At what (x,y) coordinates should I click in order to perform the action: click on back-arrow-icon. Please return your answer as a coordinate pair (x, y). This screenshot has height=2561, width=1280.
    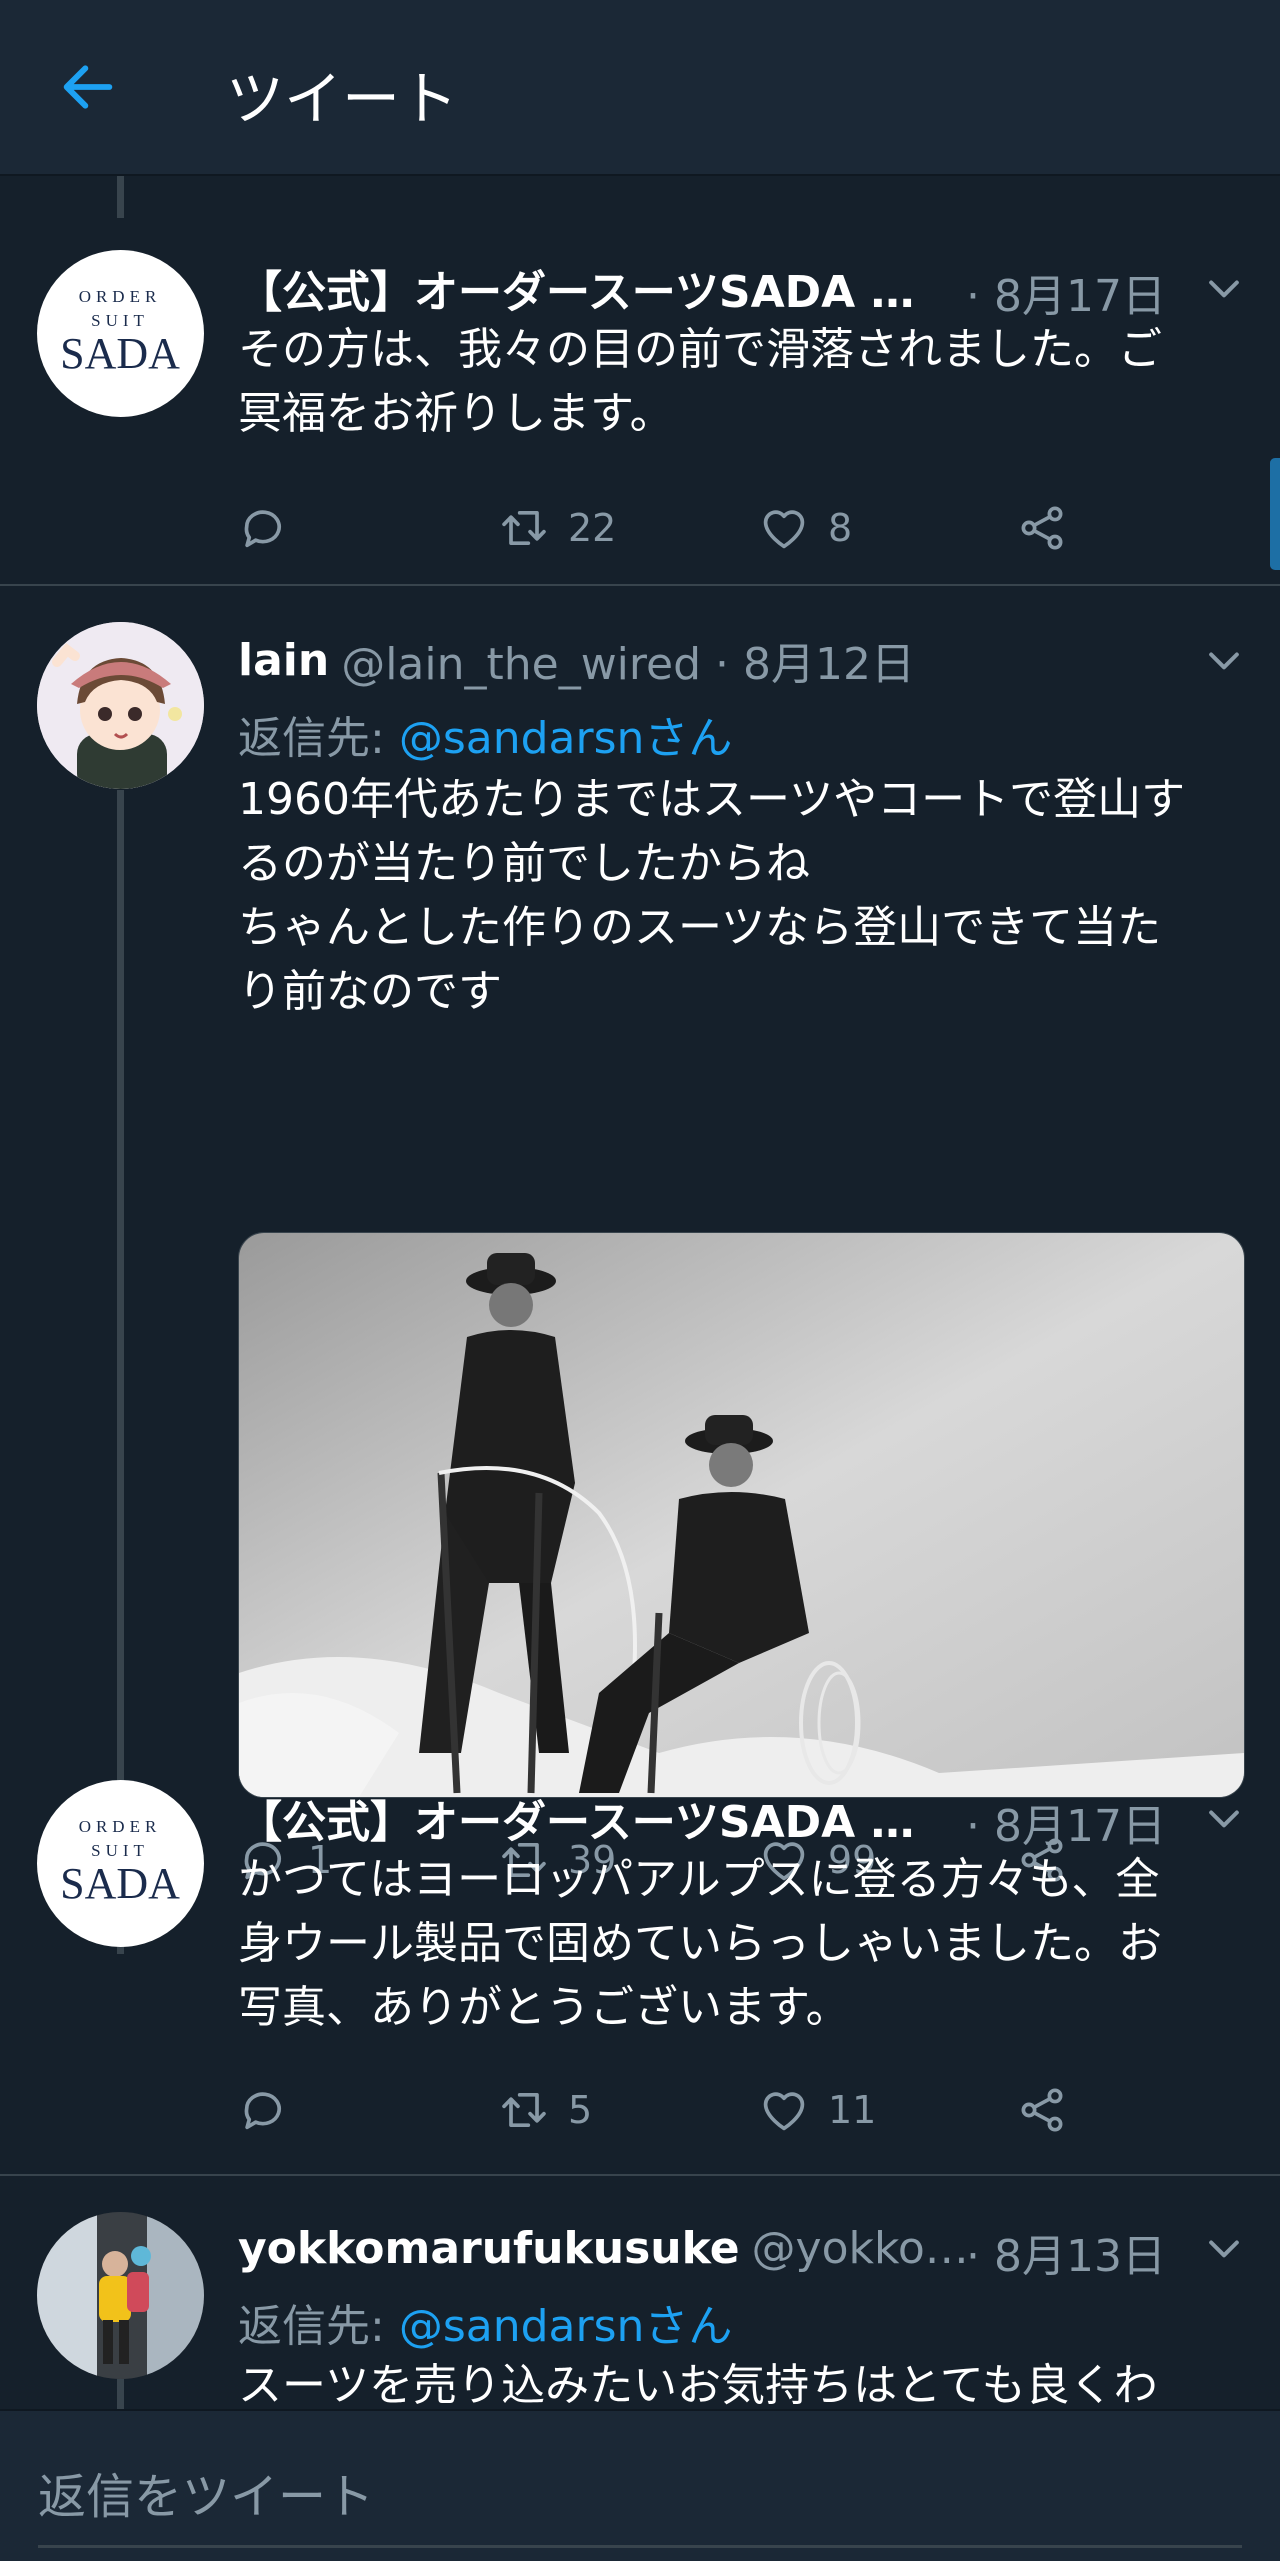
    Looking at the image, I should click on (88, 87).